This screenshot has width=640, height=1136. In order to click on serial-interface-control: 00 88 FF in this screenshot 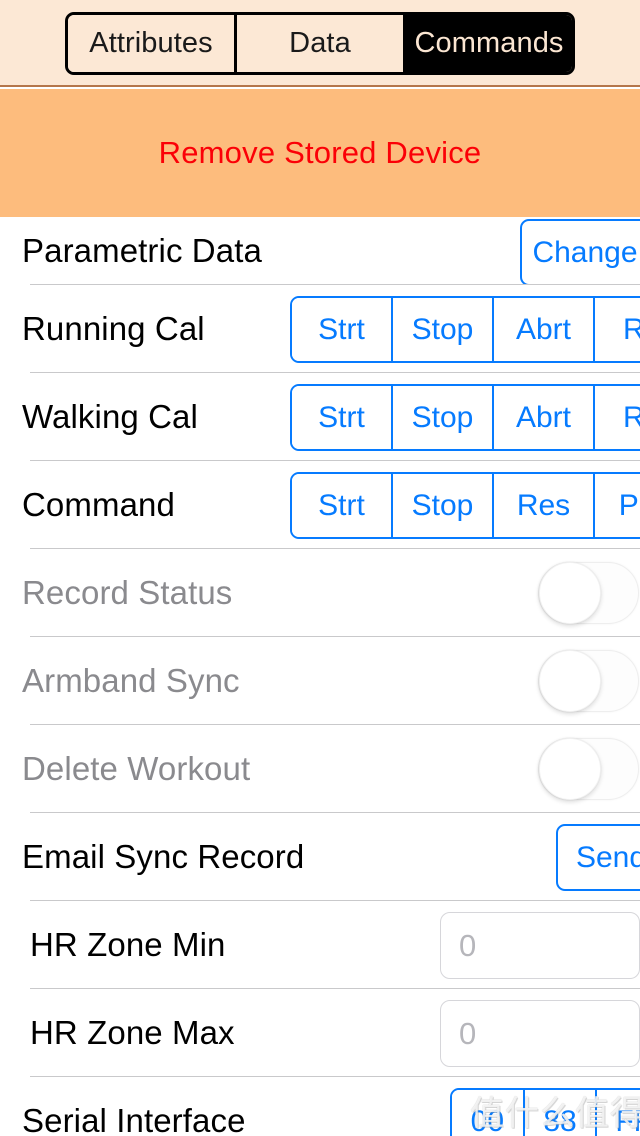, I will do `click(545, 1112)`.